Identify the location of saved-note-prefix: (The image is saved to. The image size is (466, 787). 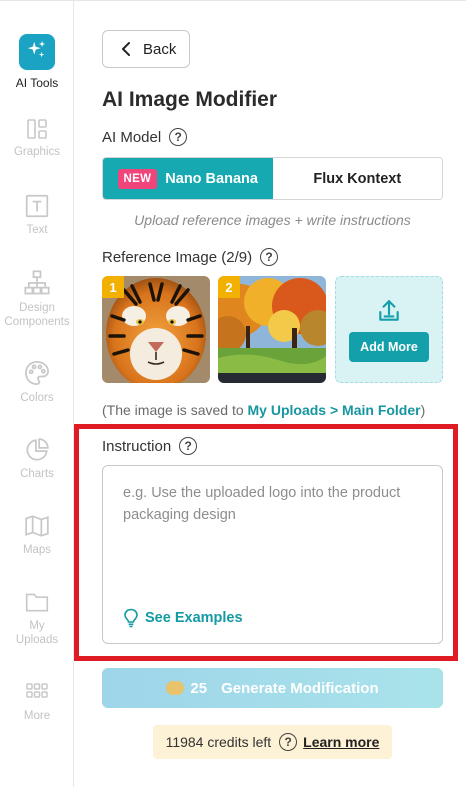
(175, 410).